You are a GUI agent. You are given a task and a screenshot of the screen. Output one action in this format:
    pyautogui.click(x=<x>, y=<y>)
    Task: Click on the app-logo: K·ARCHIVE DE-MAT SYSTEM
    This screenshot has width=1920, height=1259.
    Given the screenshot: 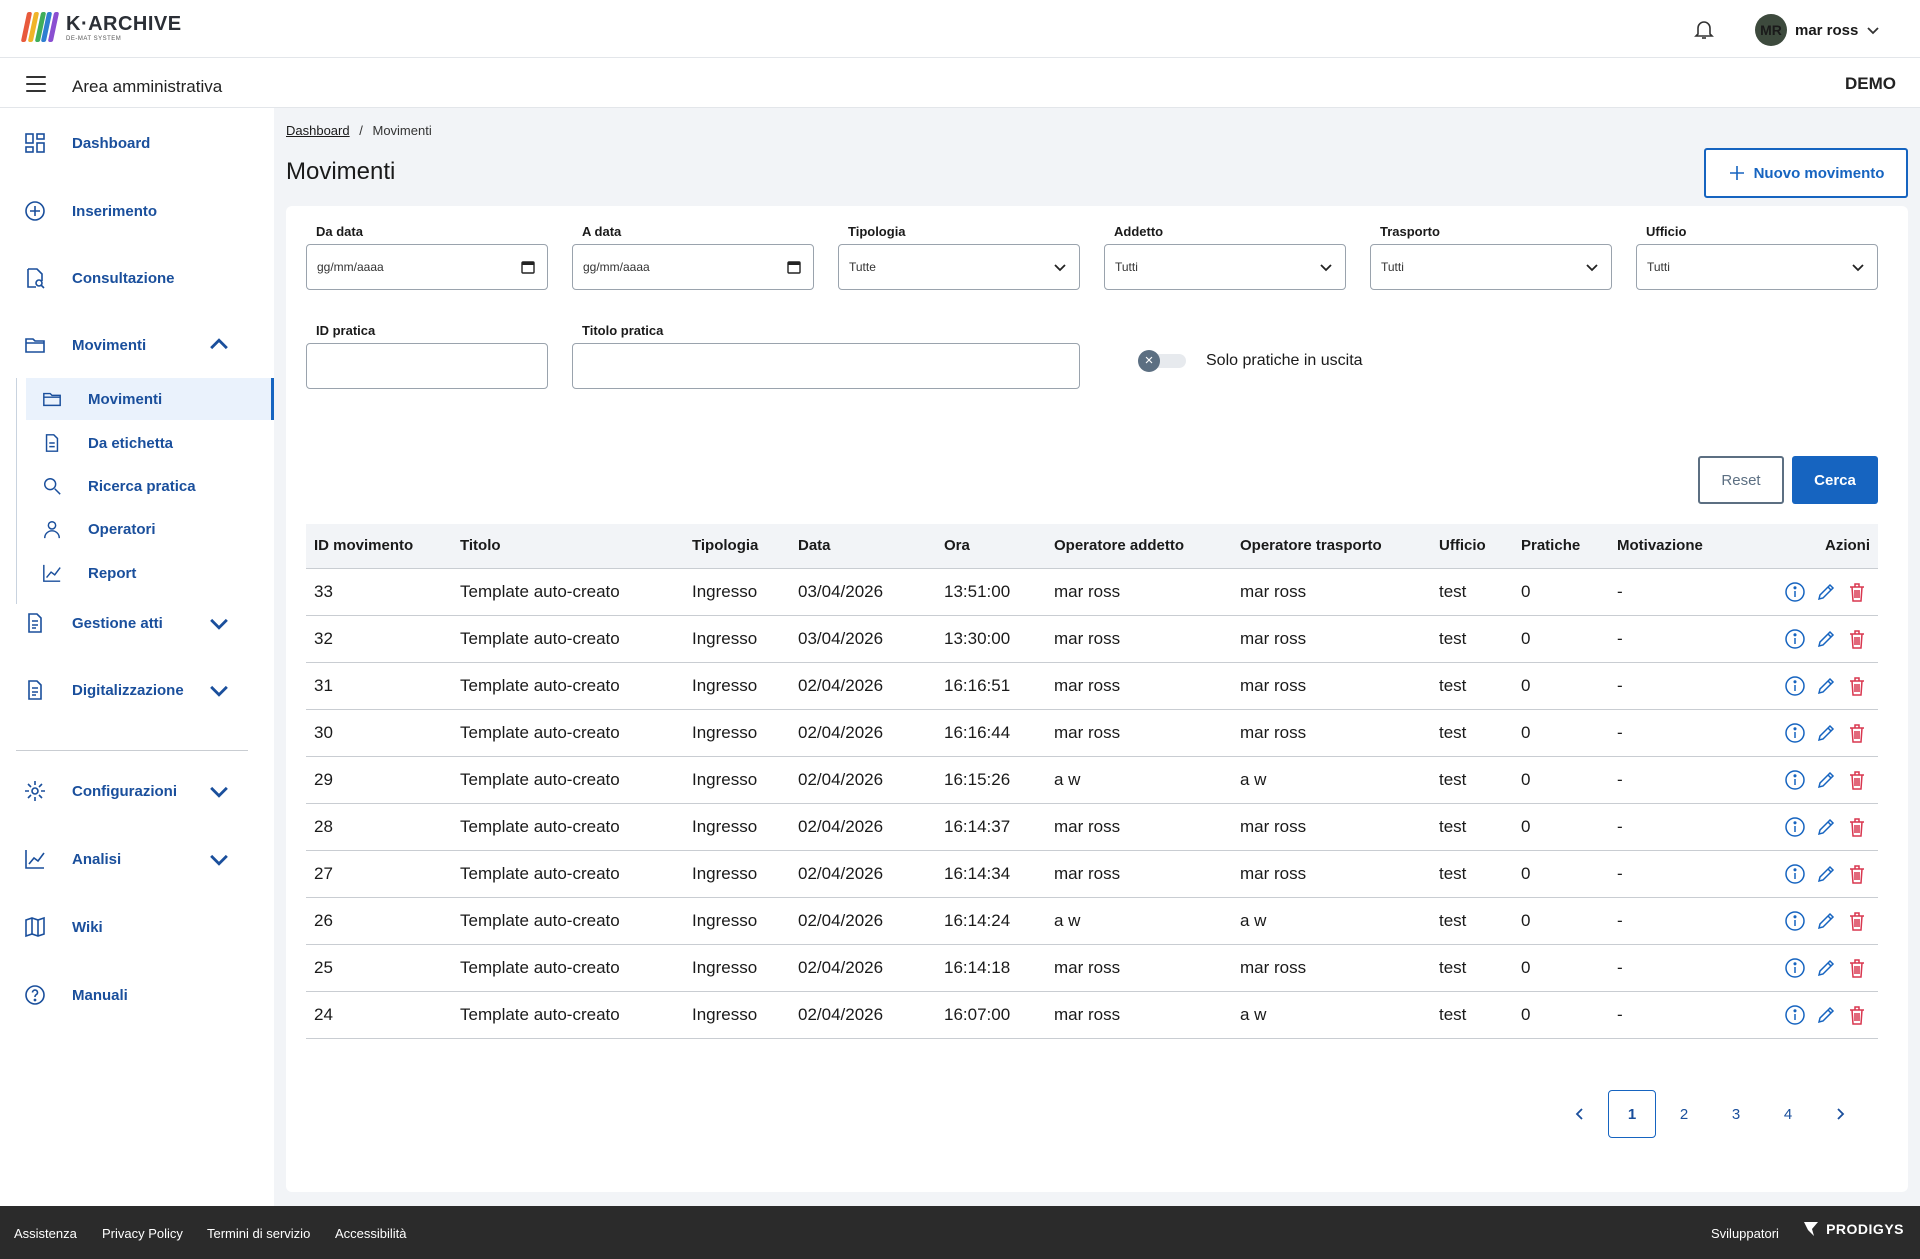 What is the action you would take?
    pyautogui.click(x=101, y=28)
    